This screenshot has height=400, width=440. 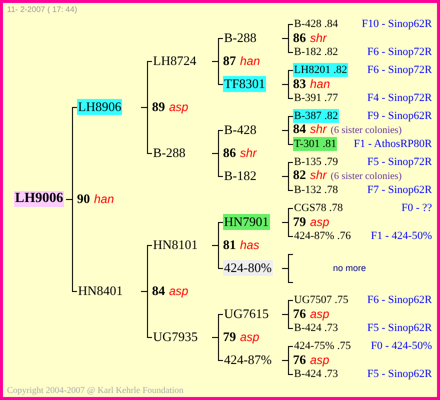 I want to click on colony-name: B-391 .77, so click(x=316, y=98).